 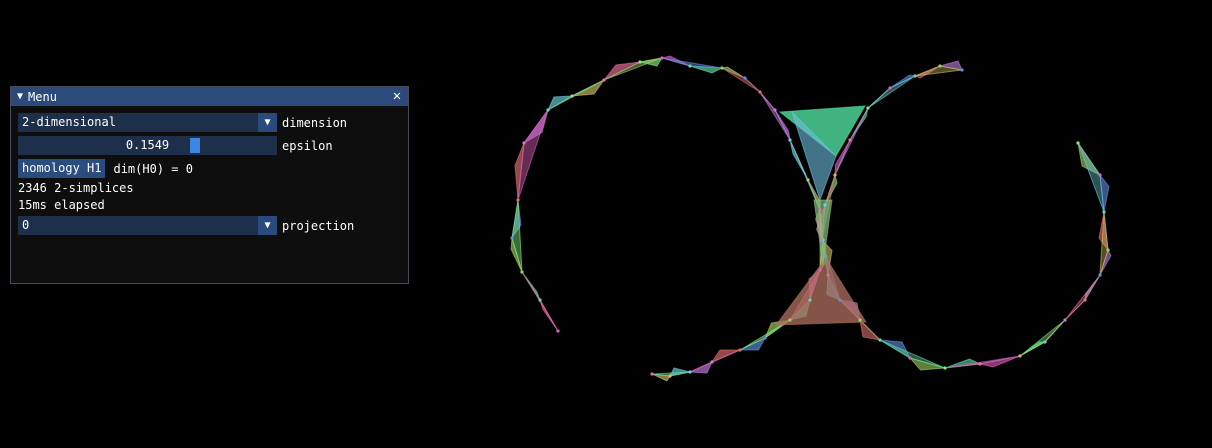 I want to click on epsilon-value: 0.1549, so click(x=147, y=145).